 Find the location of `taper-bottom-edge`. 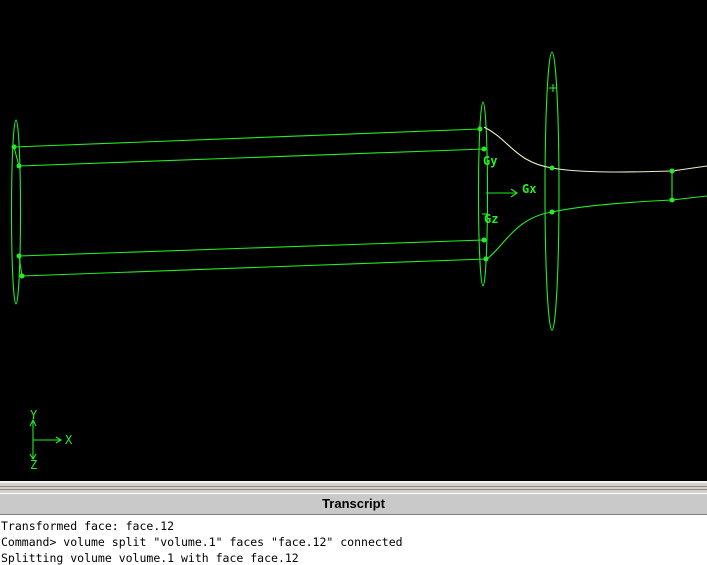

taper-bottom-edge is located at coordinates (596, 227).